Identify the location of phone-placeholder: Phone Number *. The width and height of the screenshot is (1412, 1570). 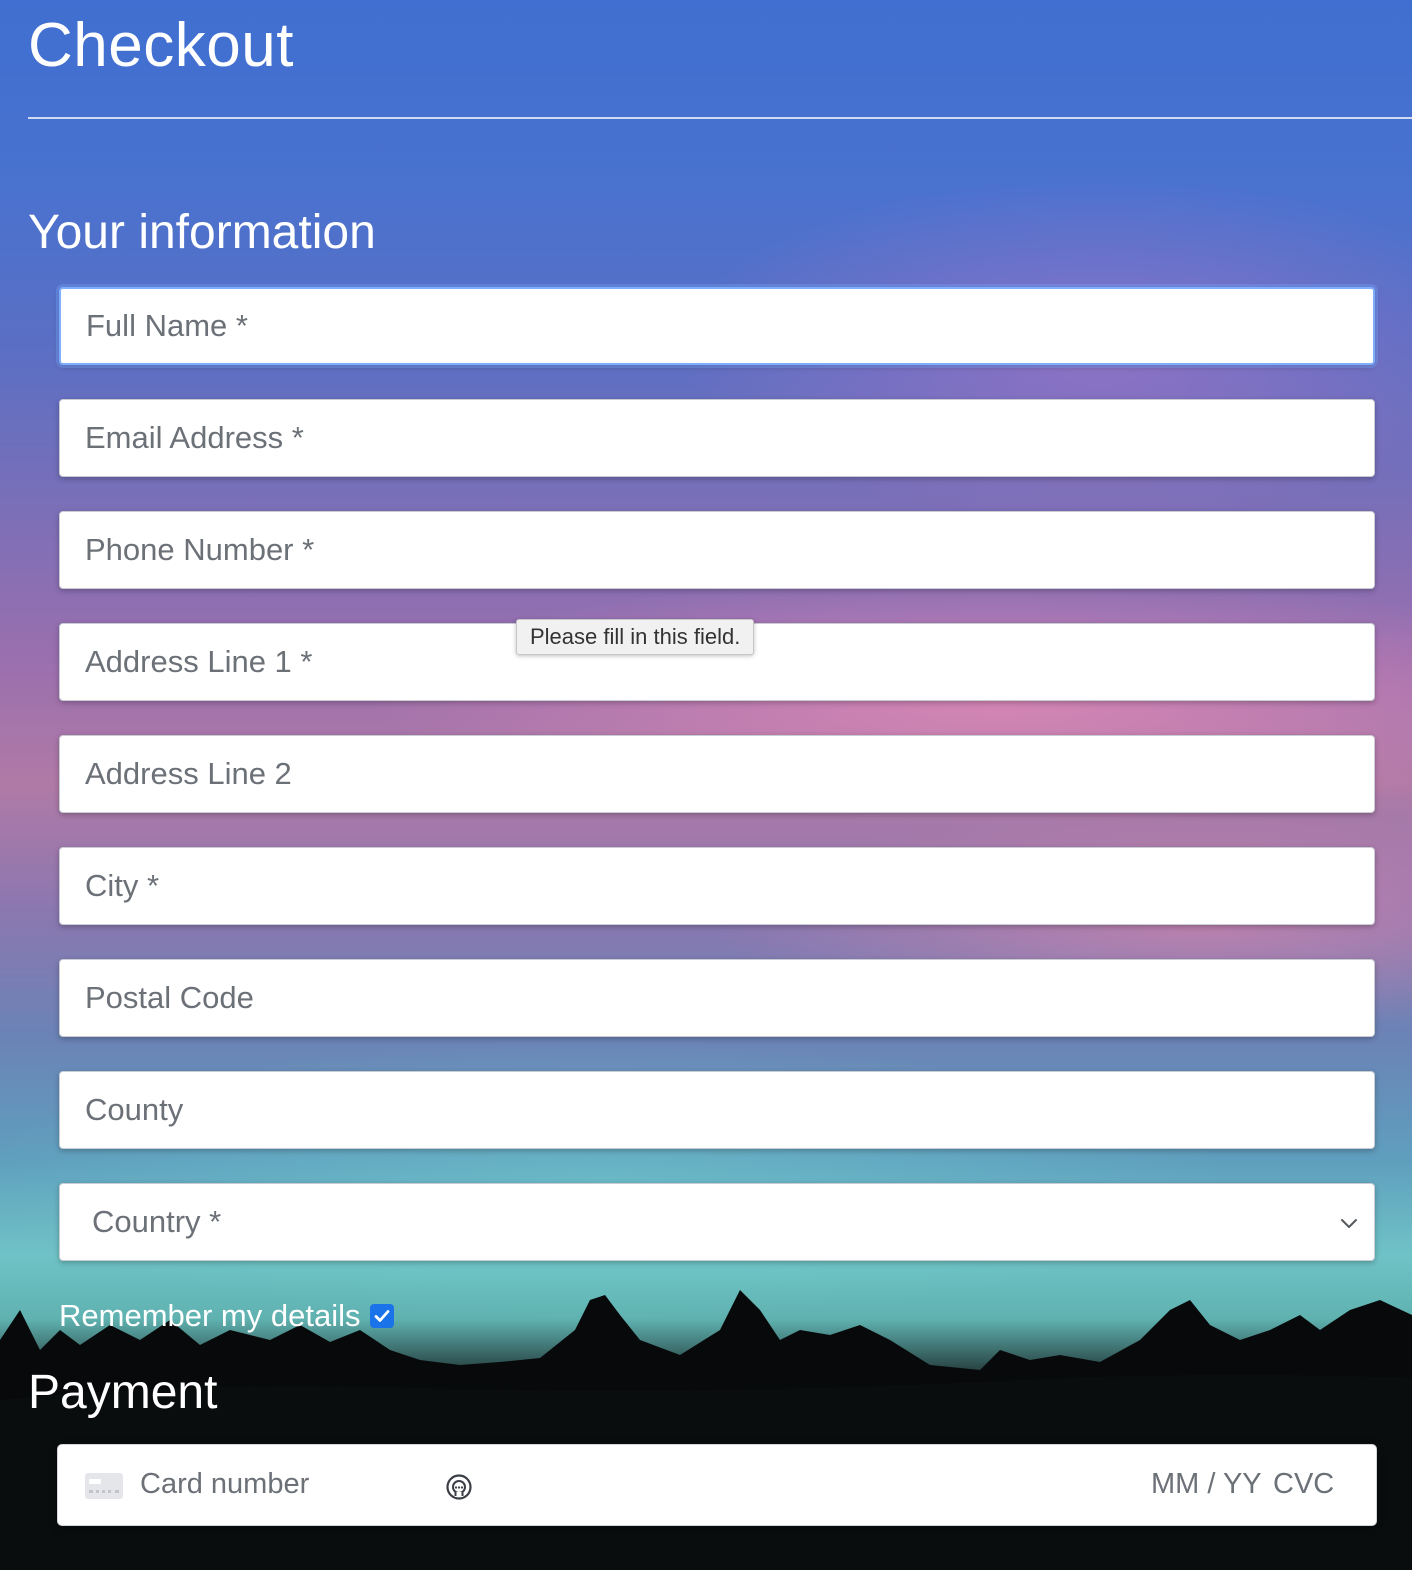
(200, 549).